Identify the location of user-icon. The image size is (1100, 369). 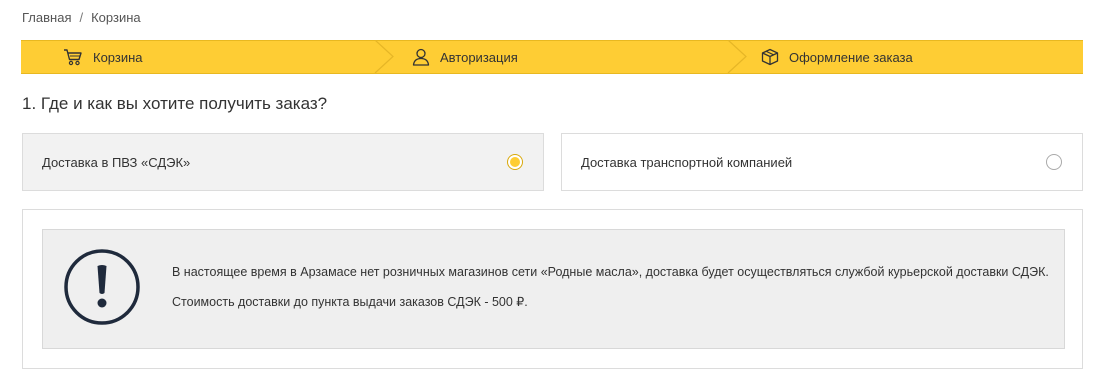
(421, 57).